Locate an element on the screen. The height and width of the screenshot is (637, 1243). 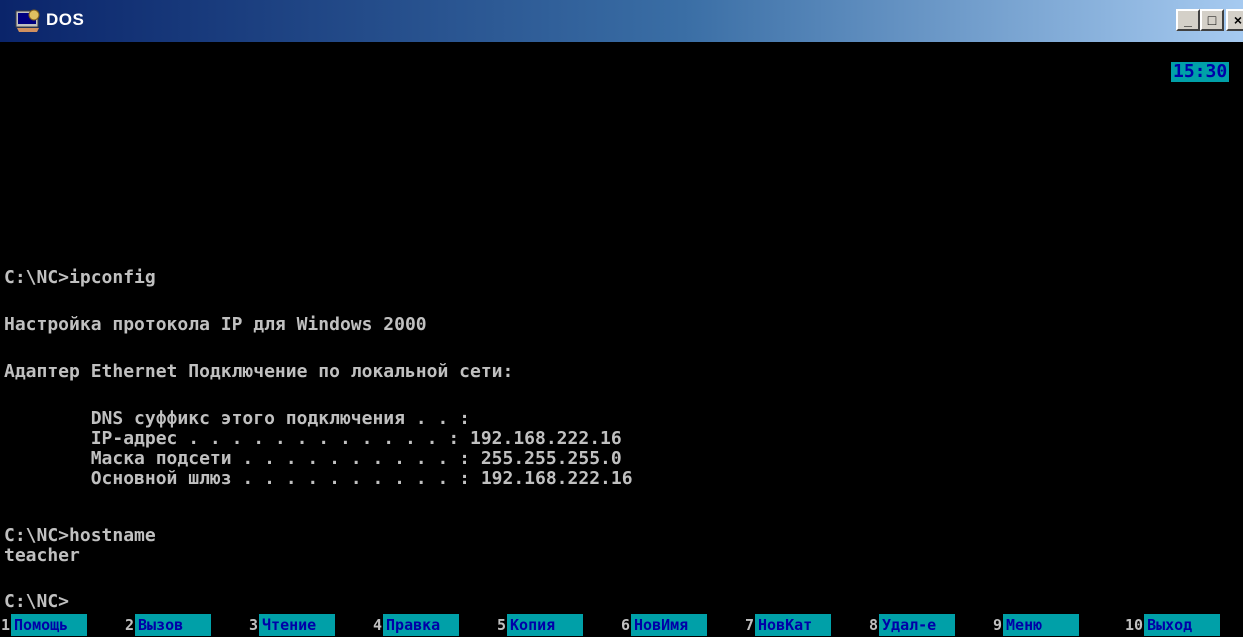
console-line-hostname-command: C:\NC>hostname is located at coordinates (80, 535).